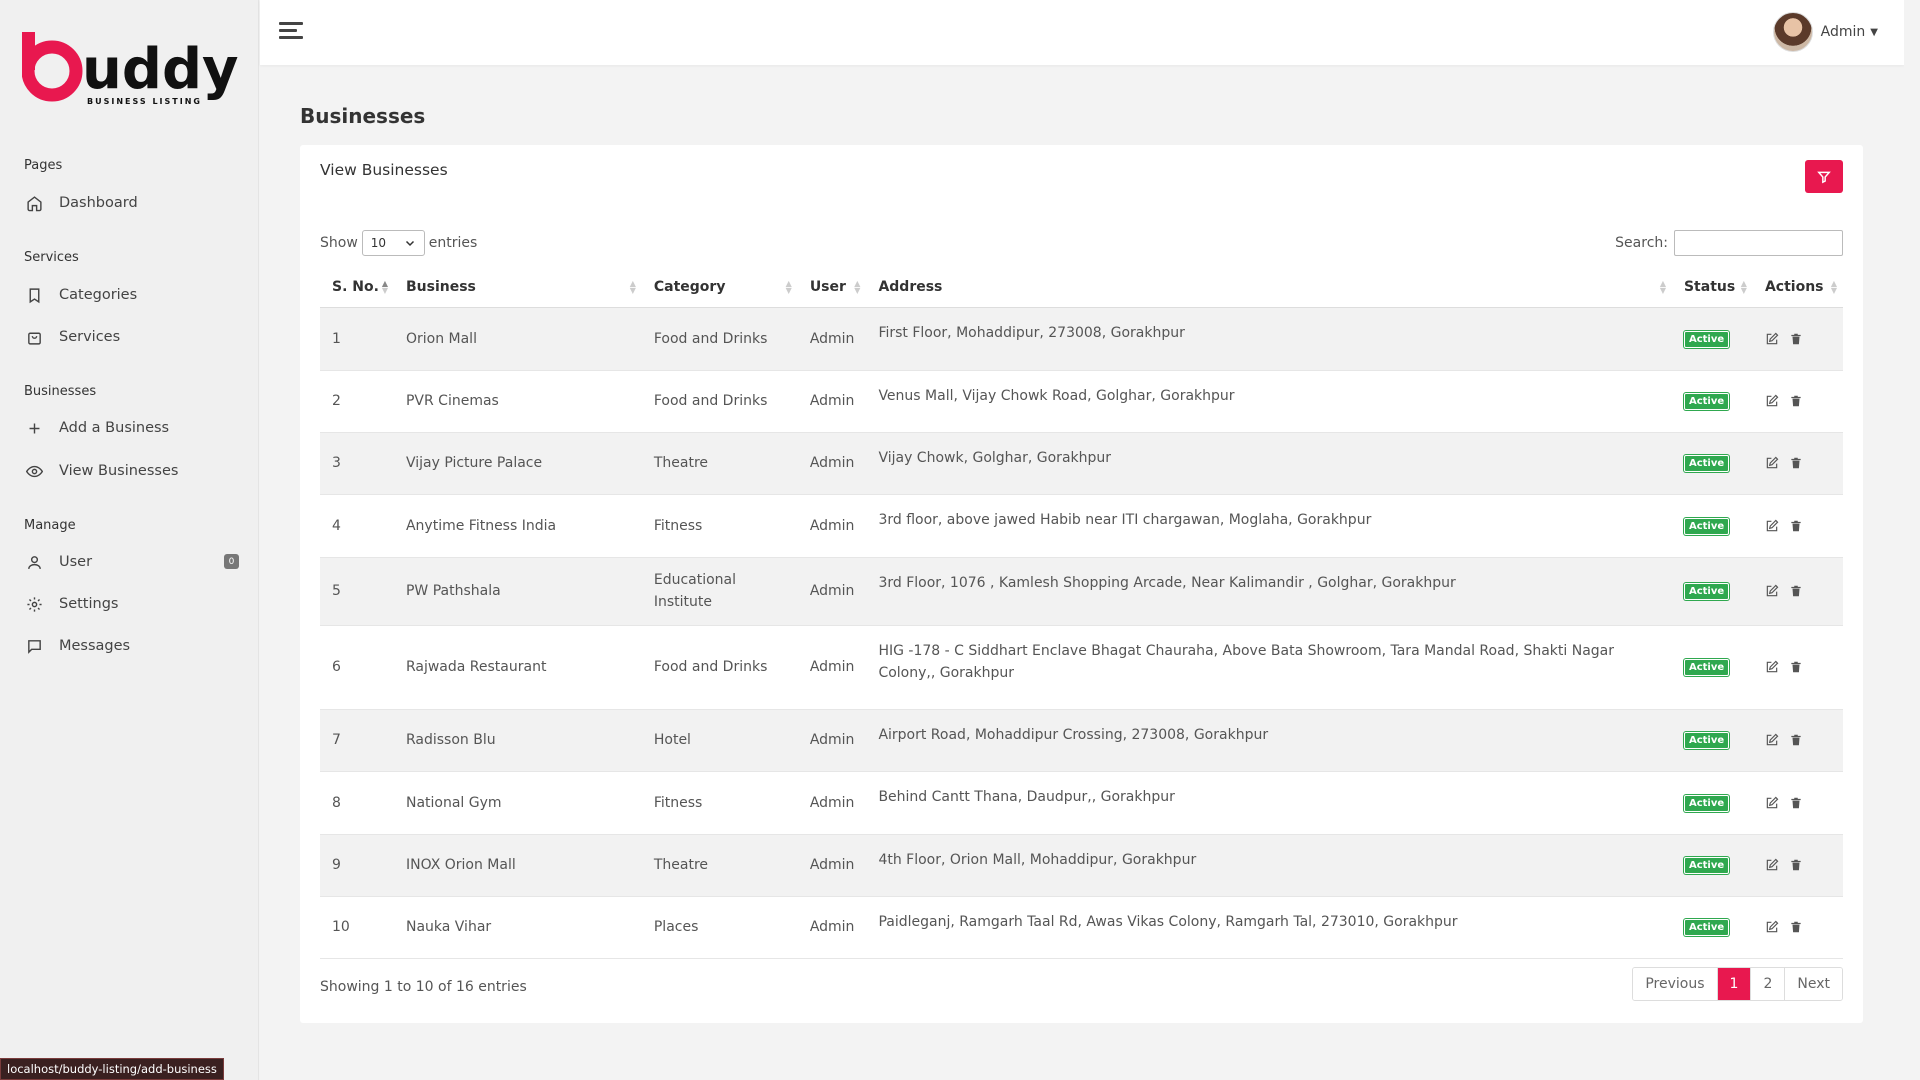  I want to click on sidebar-item-services: Services, so click(134, 337).